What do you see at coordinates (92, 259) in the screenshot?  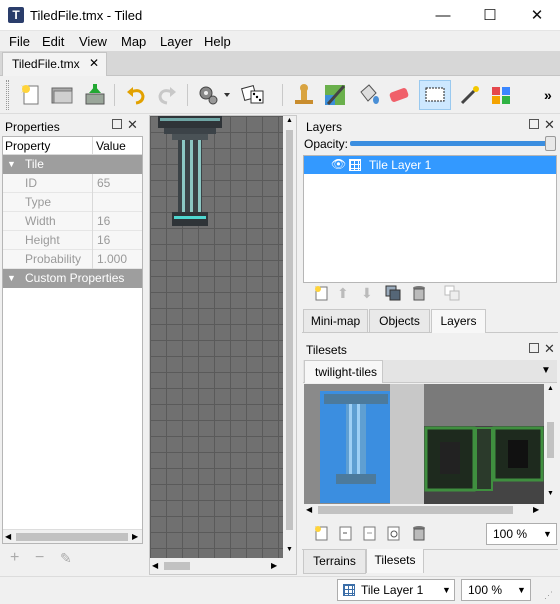 I see `column-divider` at bounding box center [92, 259].